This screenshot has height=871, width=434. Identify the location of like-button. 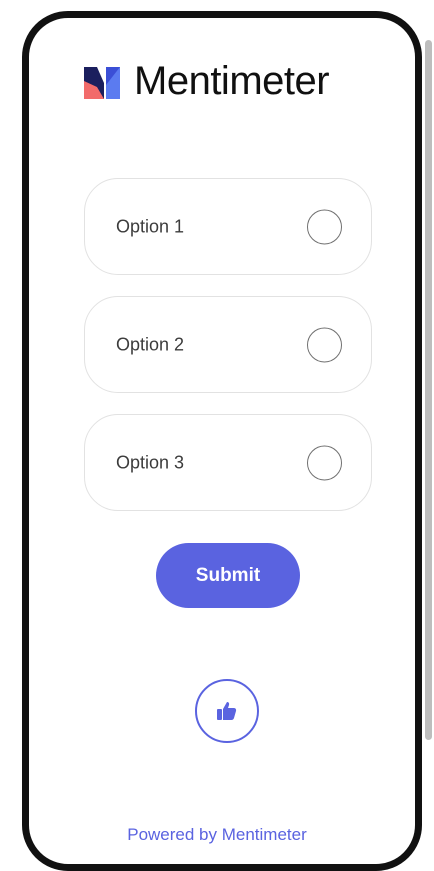
(227, 711).